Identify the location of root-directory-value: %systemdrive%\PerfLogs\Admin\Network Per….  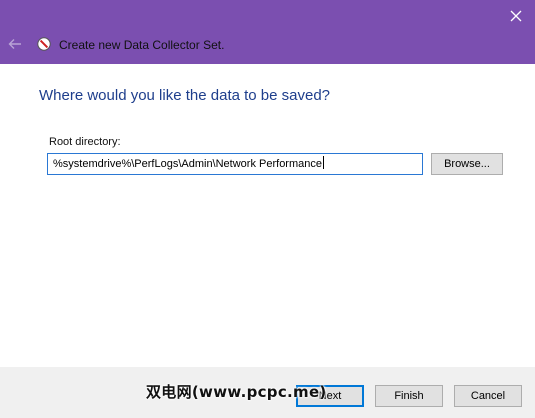
(187, 164).